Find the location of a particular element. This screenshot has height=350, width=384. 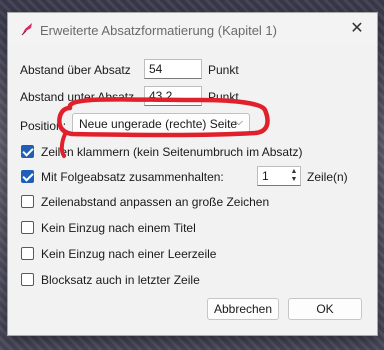

position-label: Position: is located at coordinates (43, 126).